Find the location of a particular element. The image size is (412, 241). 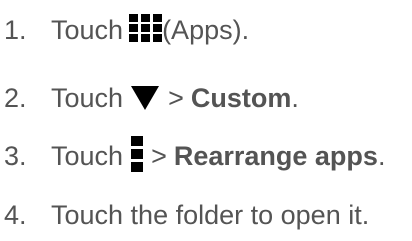

step-number: 2. is located at coordinates (15, 97).